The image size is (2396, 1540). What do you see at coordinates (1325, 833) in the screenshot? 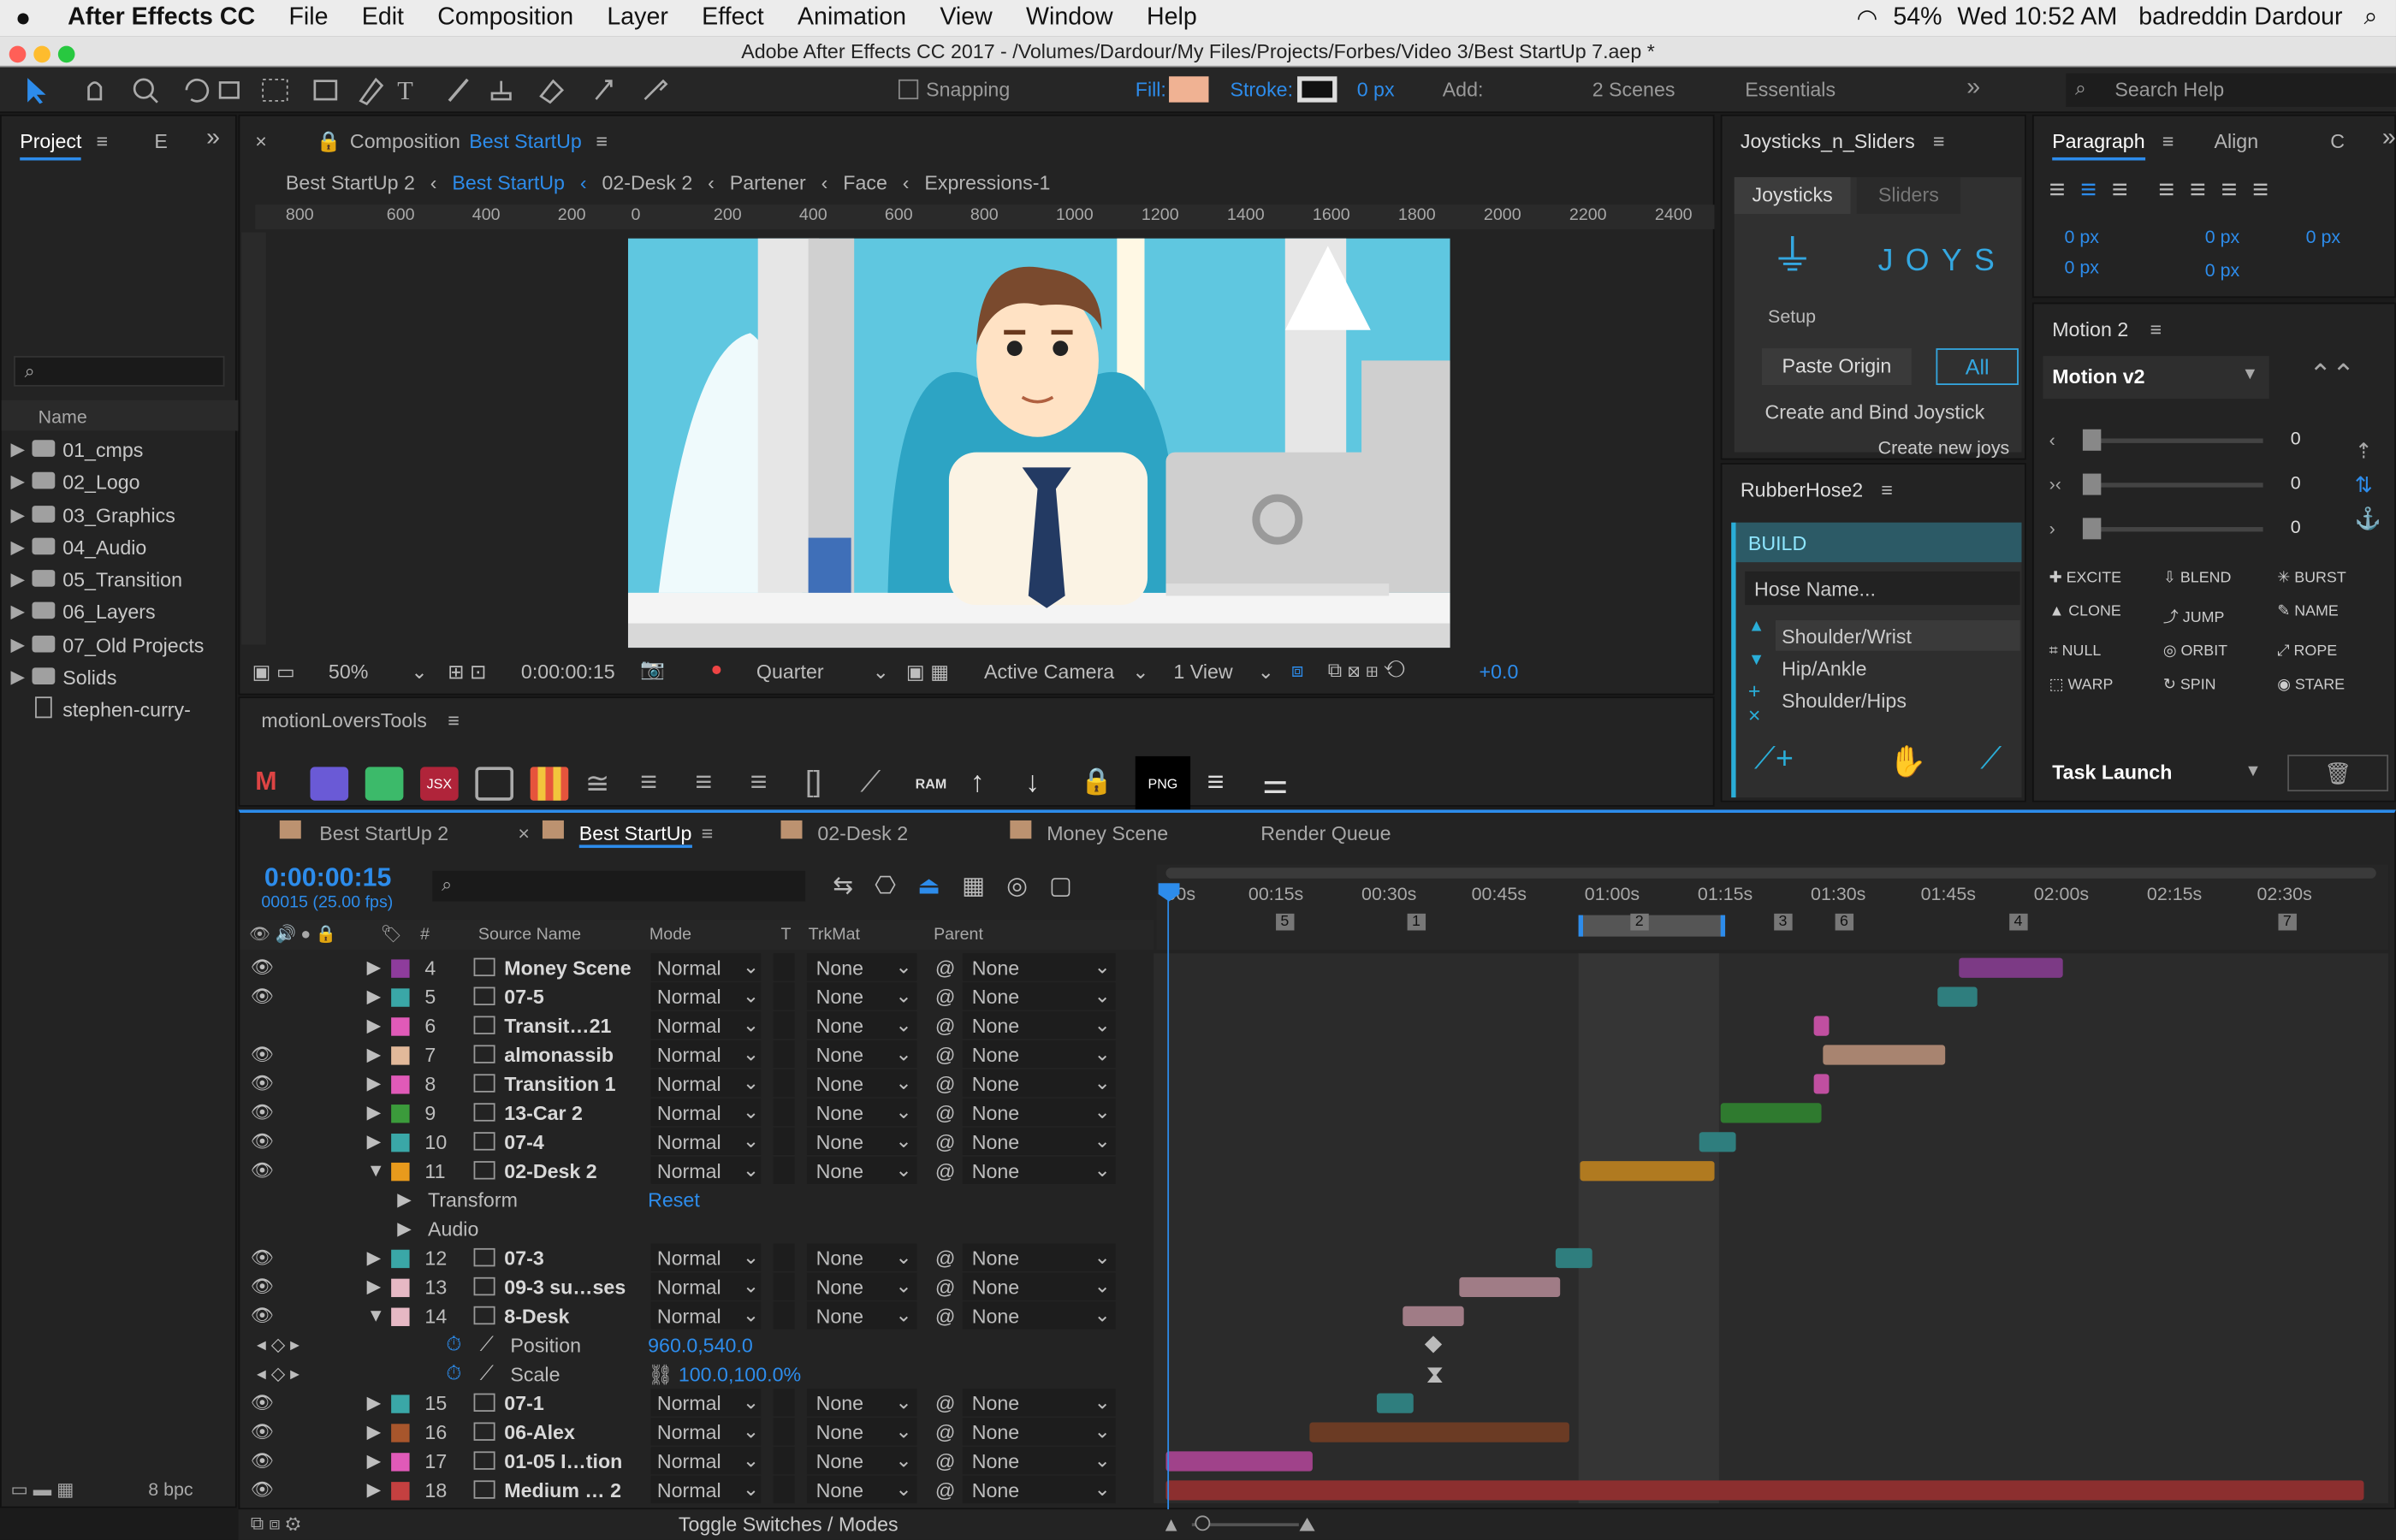
I see `tab-render-queue: Render Queue` at bounding box center [1325, 833].